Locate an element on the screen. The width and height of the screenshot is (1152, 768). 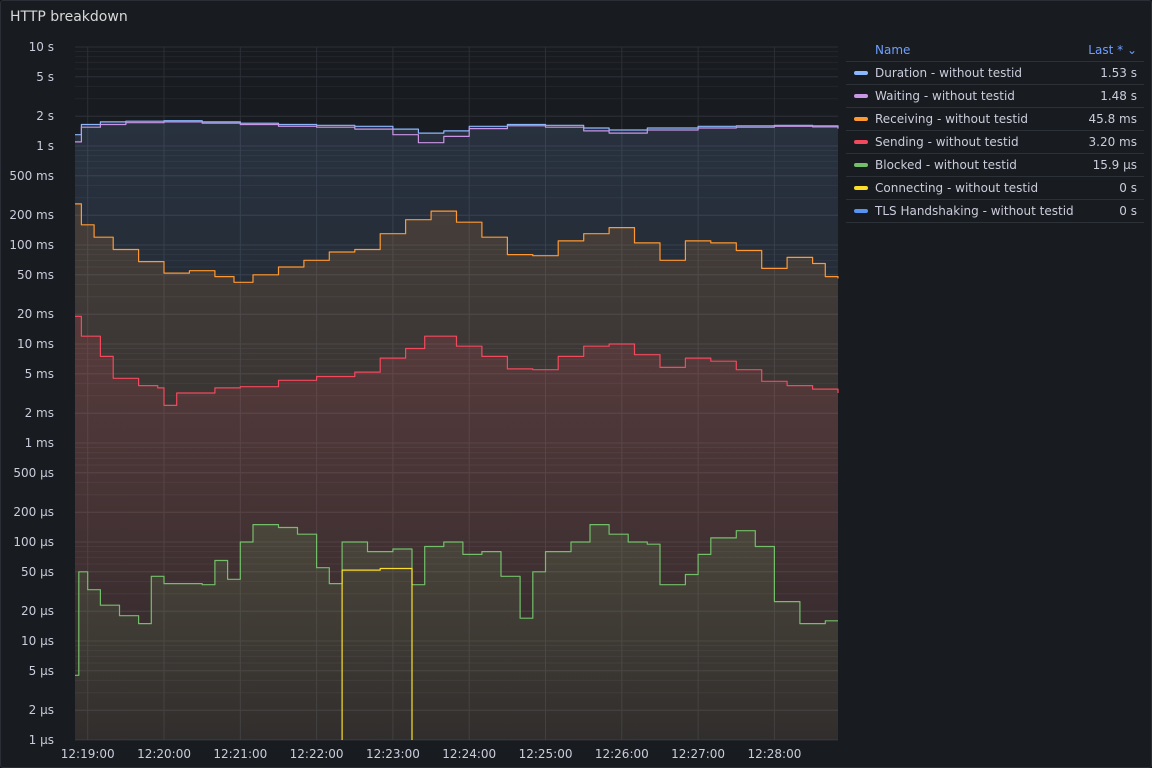
y-tick-label: 5 ms is located at coordinates (39, 374).